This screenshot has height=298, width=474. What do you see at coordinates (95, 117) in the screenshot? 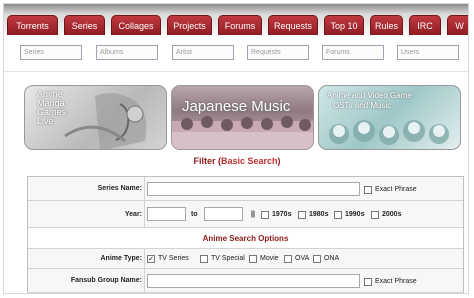
I see `banner-anime-manga: Anime Manga Games Live` at bounding box center [95, 117].